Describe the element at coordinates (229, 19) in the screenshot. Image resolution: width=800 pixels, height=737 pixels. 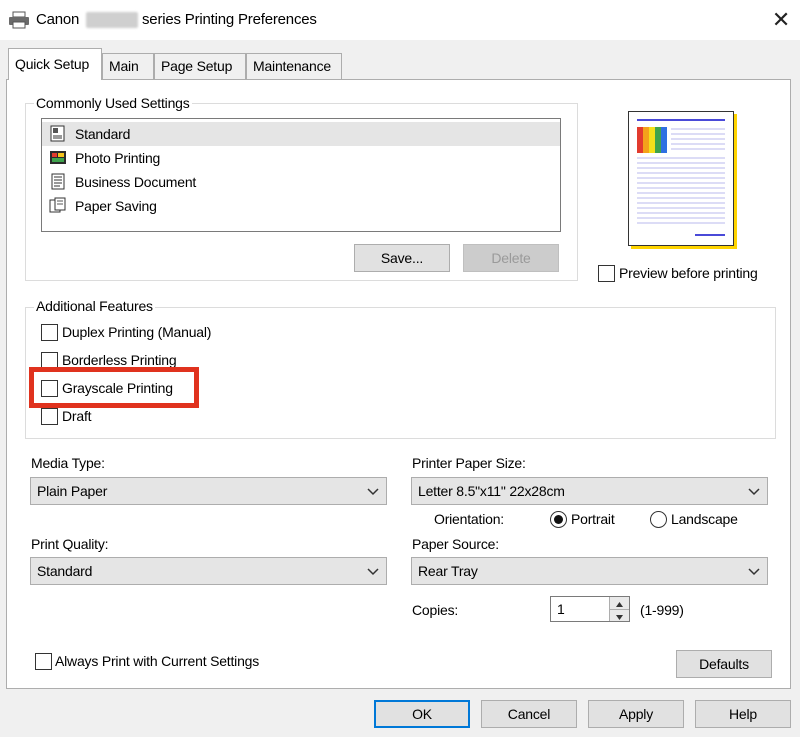
I see `window-title-suffix: series Printing Preferences` at that location.